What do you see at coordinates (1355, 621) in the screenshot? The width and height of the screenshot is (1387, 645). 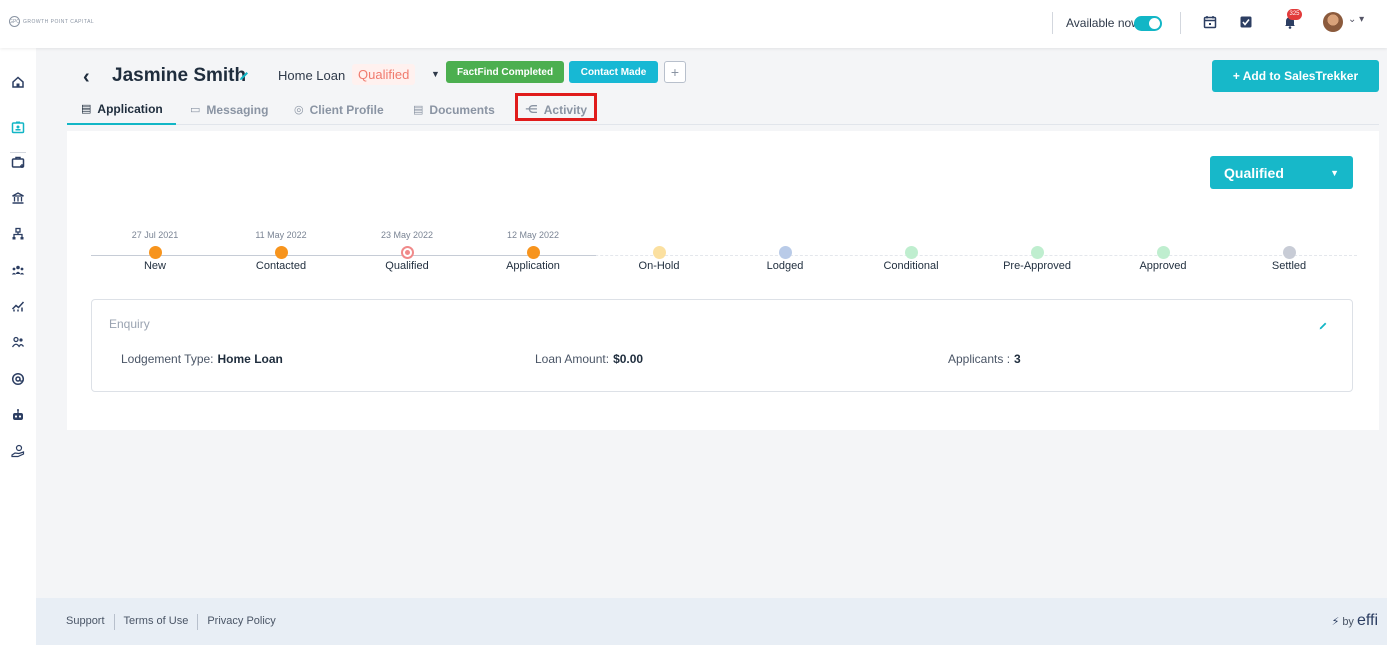 I see `powered-by: ⚡ by effi` at bounding box center [1355, 621].